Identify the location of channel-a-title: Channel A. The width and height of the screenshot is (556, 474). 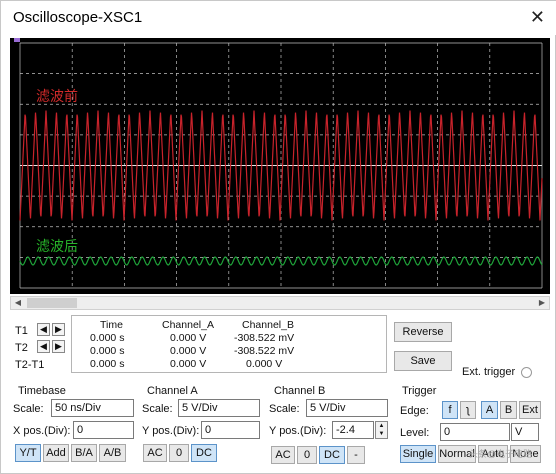
(172, 391).